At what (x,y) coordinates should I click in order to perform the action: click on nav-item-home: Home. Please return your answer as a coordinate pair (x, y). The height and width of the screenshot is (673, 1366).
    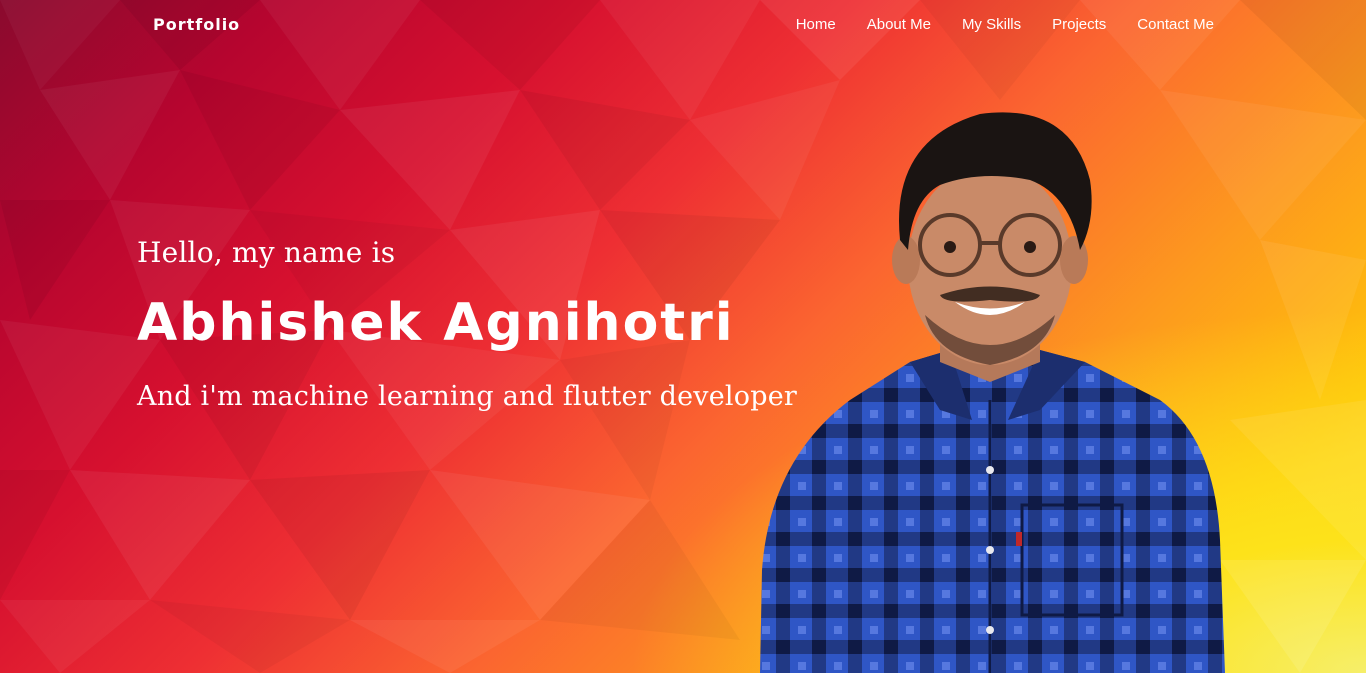
    Looking at the image, I should click on (816, 25).